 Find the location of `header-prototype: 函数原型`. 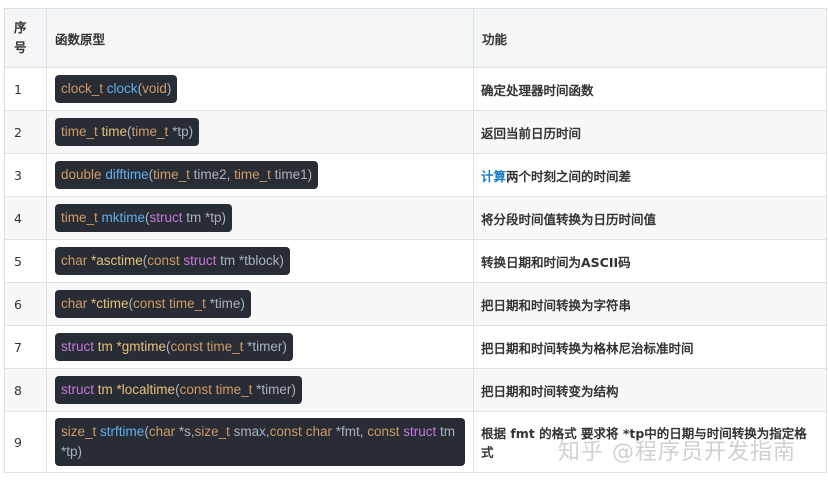

header-prototype: 函数原型 is located at coordinates (260, 38).